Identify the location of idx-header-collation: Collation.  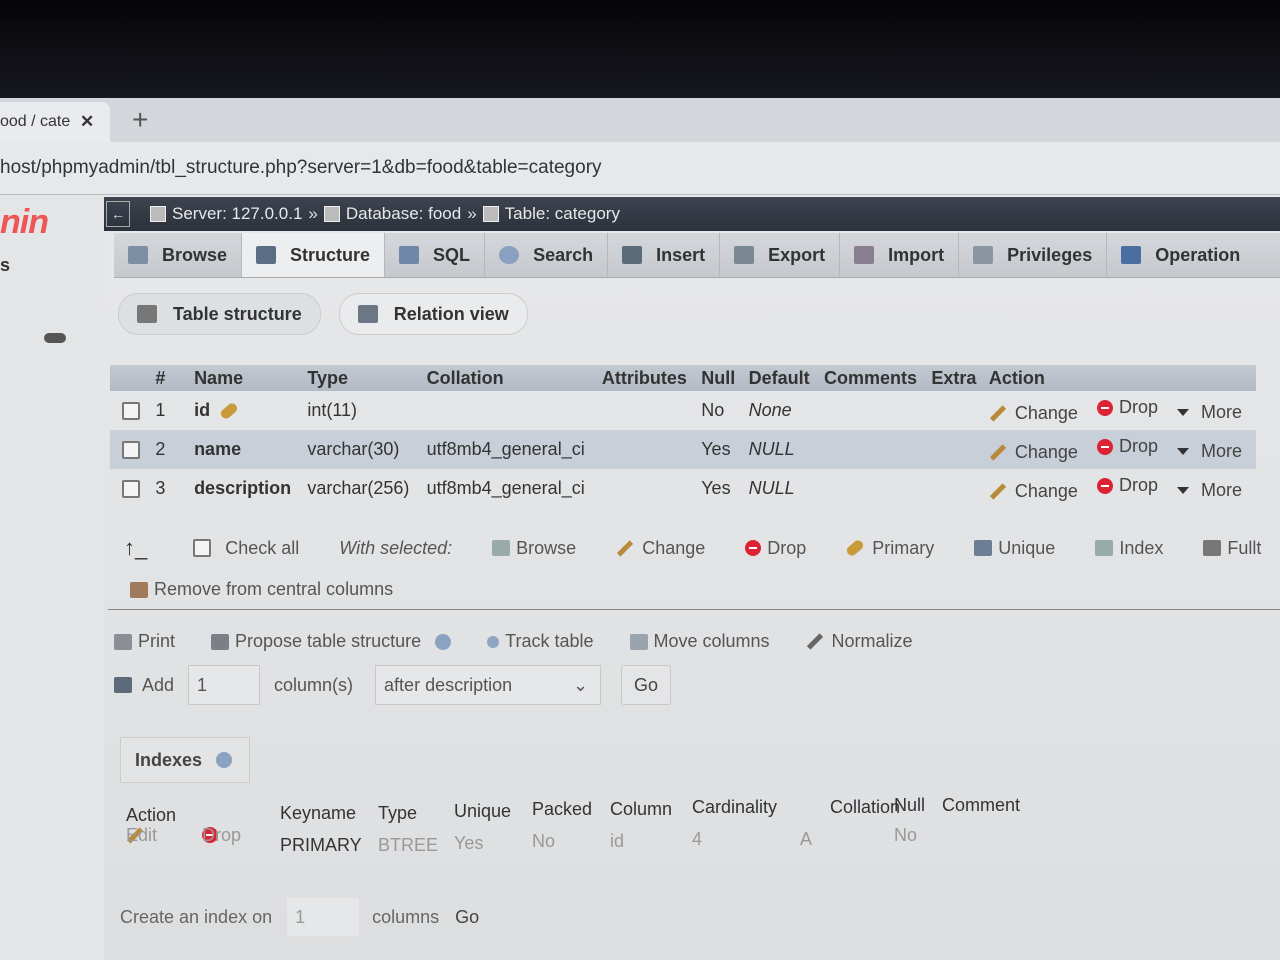
(865, 807).